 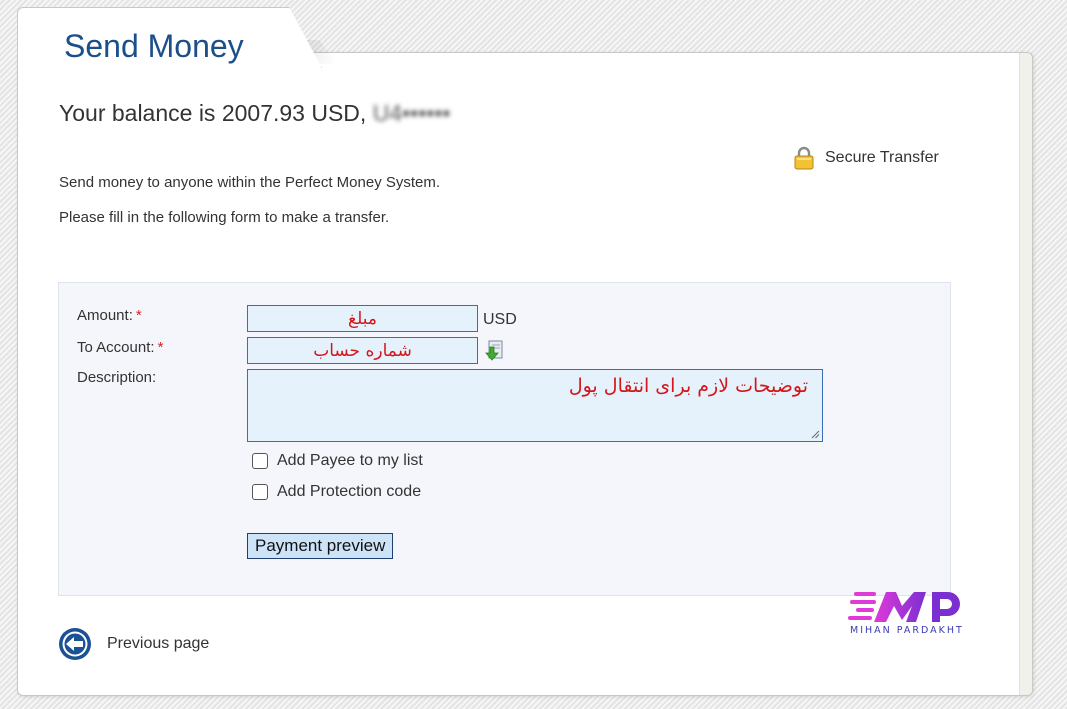 What do you see at coordinates (117, 377) in the screenshot?
I see `description-label: Description:` at bounding box center [117, 377].